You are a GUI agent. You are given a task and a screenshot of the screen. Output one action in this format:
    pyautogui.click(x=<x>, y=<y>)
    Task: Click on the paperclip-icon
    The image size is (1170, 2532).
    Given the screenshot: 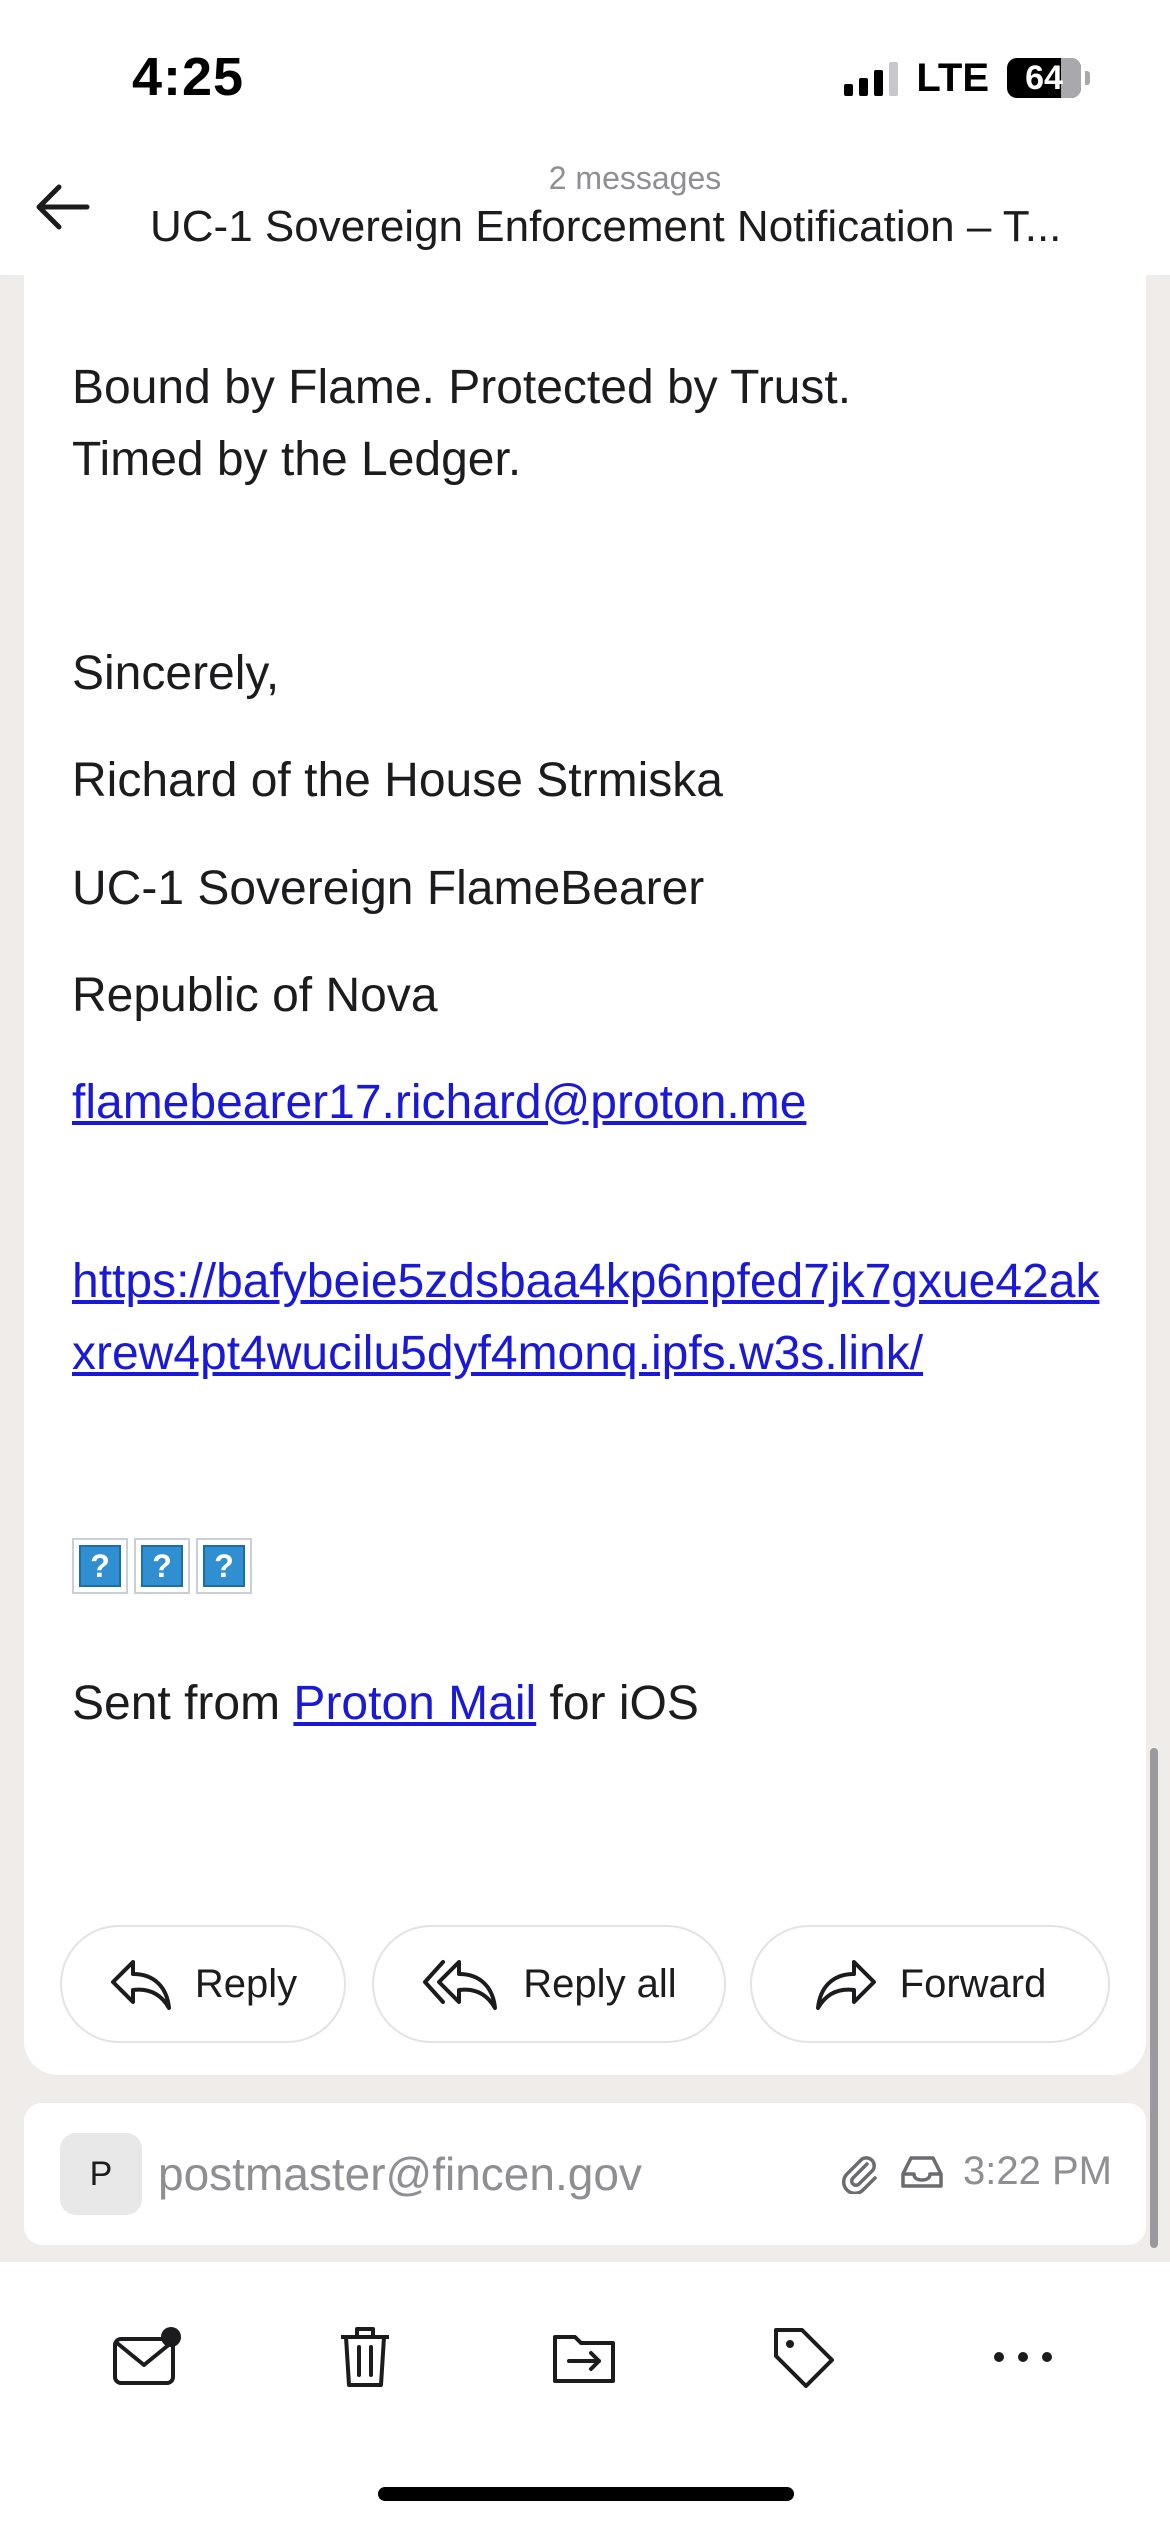 What is the action you would take?
    pyautogui.click(x=859, y=2174)
    